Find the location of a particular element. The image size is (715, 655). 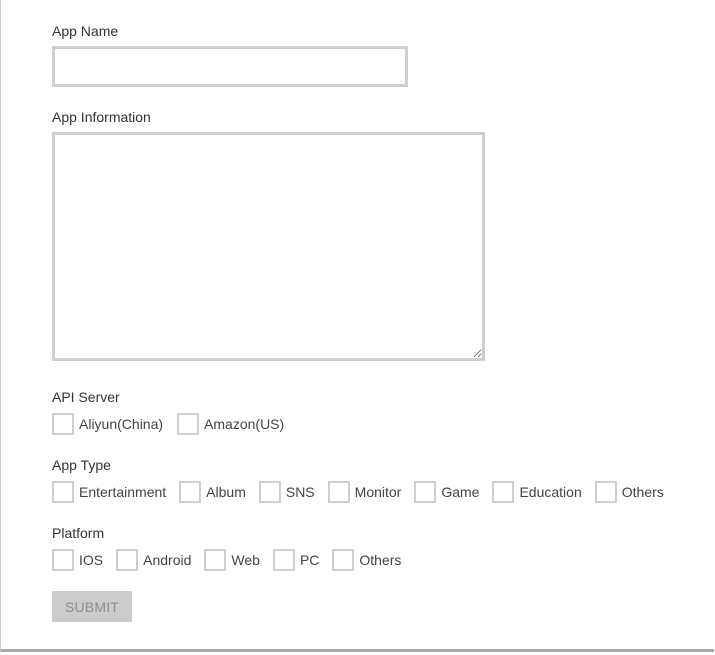

platform-option-pc: PC is located at coordinates (296, 559).